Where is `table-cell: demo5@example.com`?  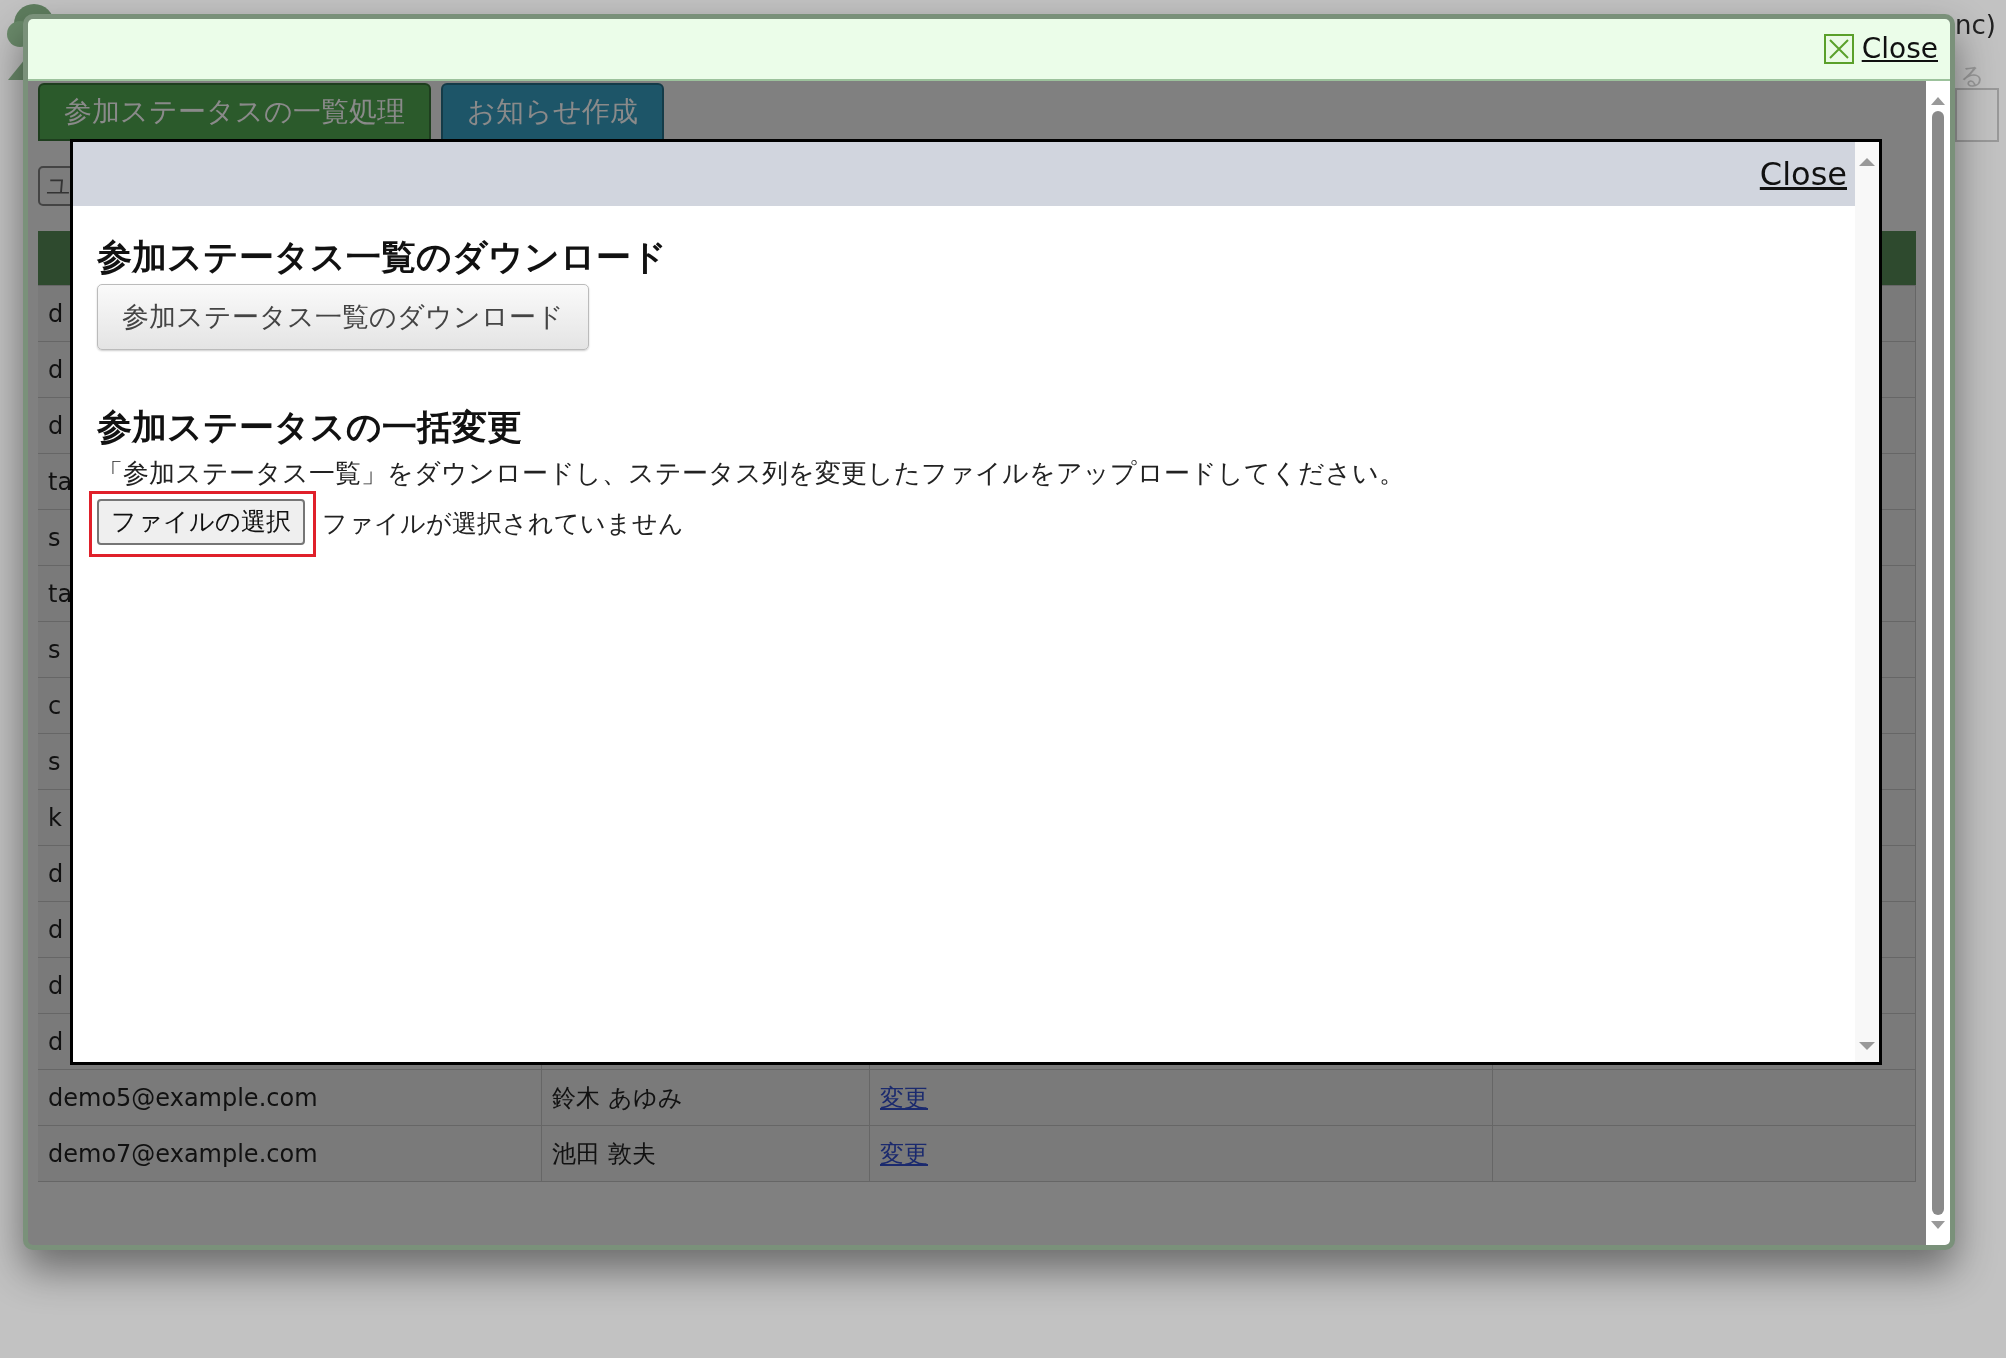
table-cell: demo5@example.com is located at coordinates (290, 1097).